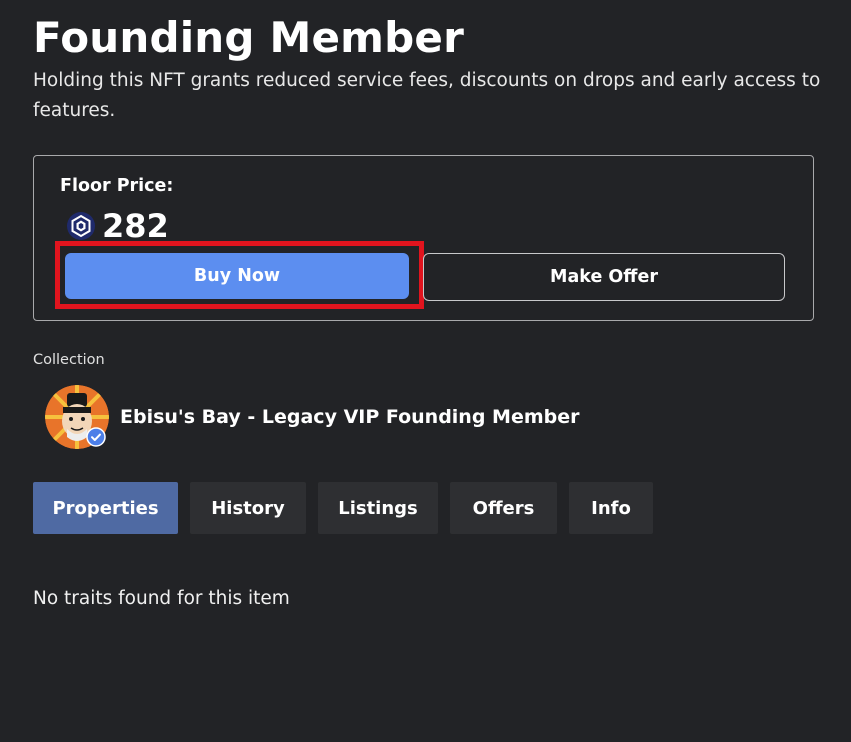 The height and width of the screenshot is (742, 851). I want to click on collection-avatar-wrapper, so click(77, 417).